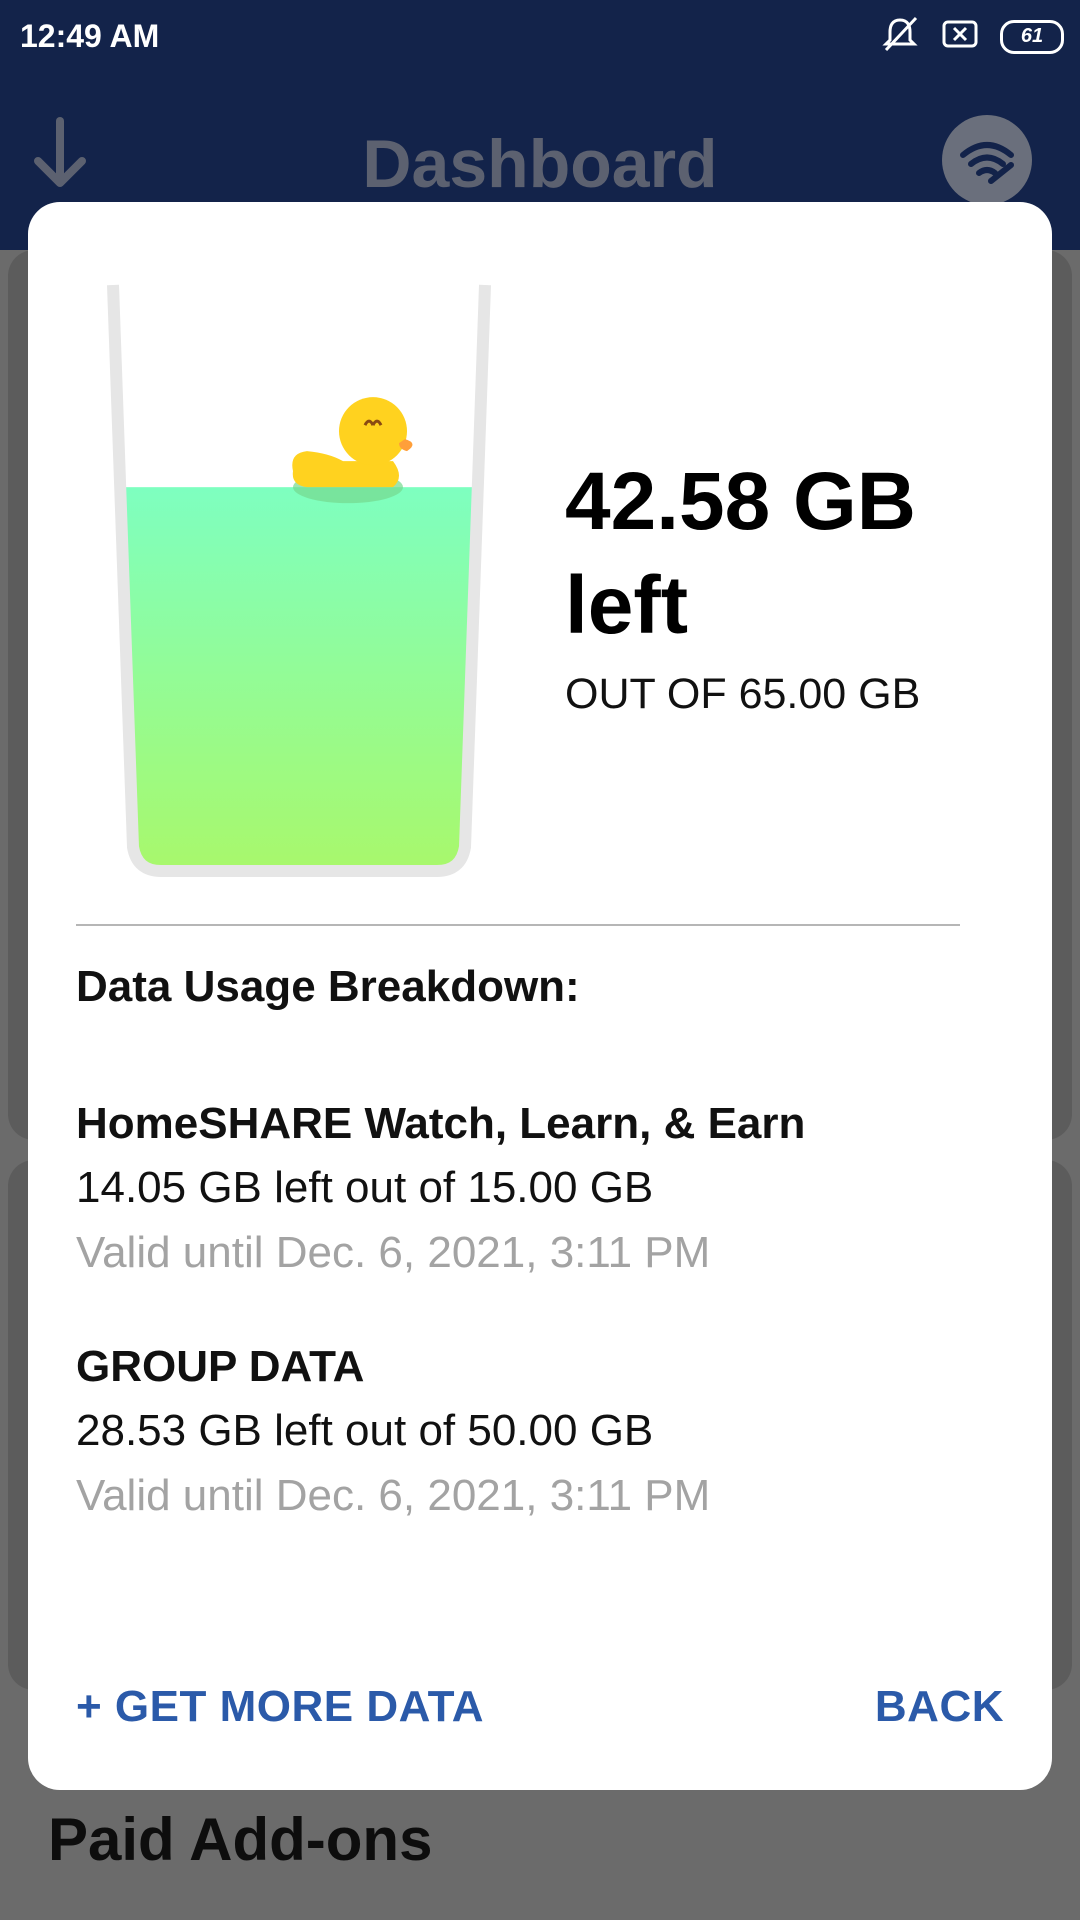 The width and height of the screenshot is (1080, 1920). I want to click on battery-level: 61, so click(1032, 36).